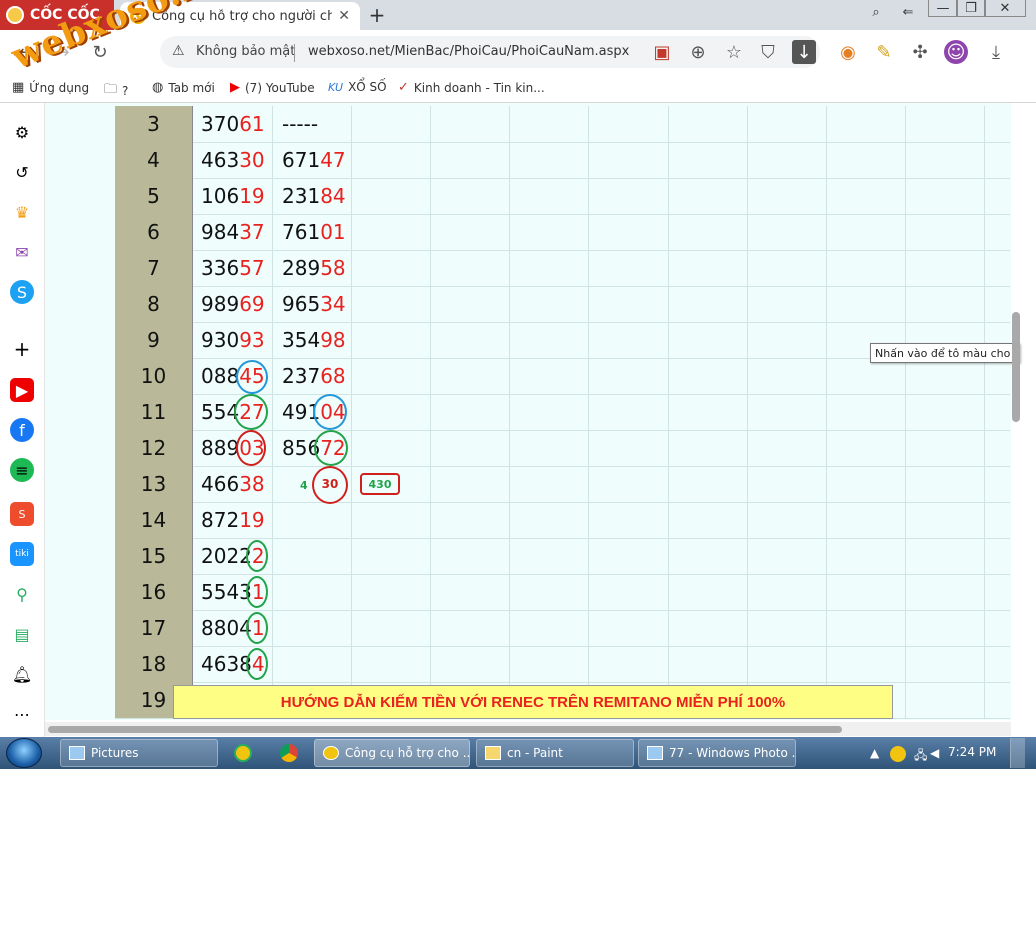  Describe the element at coordinates (233, 304) in the screenshot. I see `result-cell: 989 69` at that location.